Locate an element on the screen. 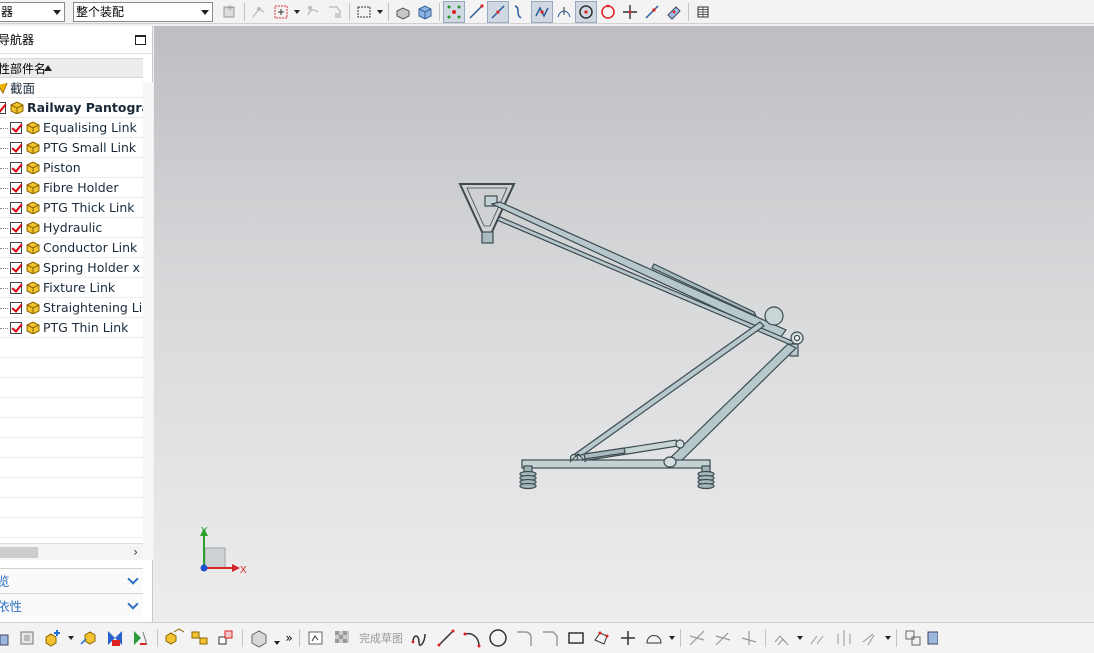  offset-curve-button is located at coordinates (782, 638).